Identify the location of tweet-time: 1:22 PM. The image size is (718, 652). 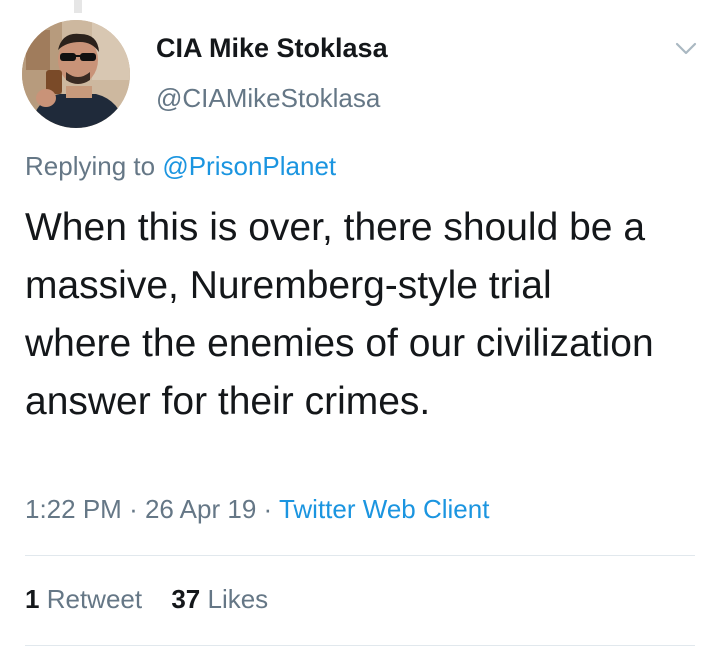
(73, 509).